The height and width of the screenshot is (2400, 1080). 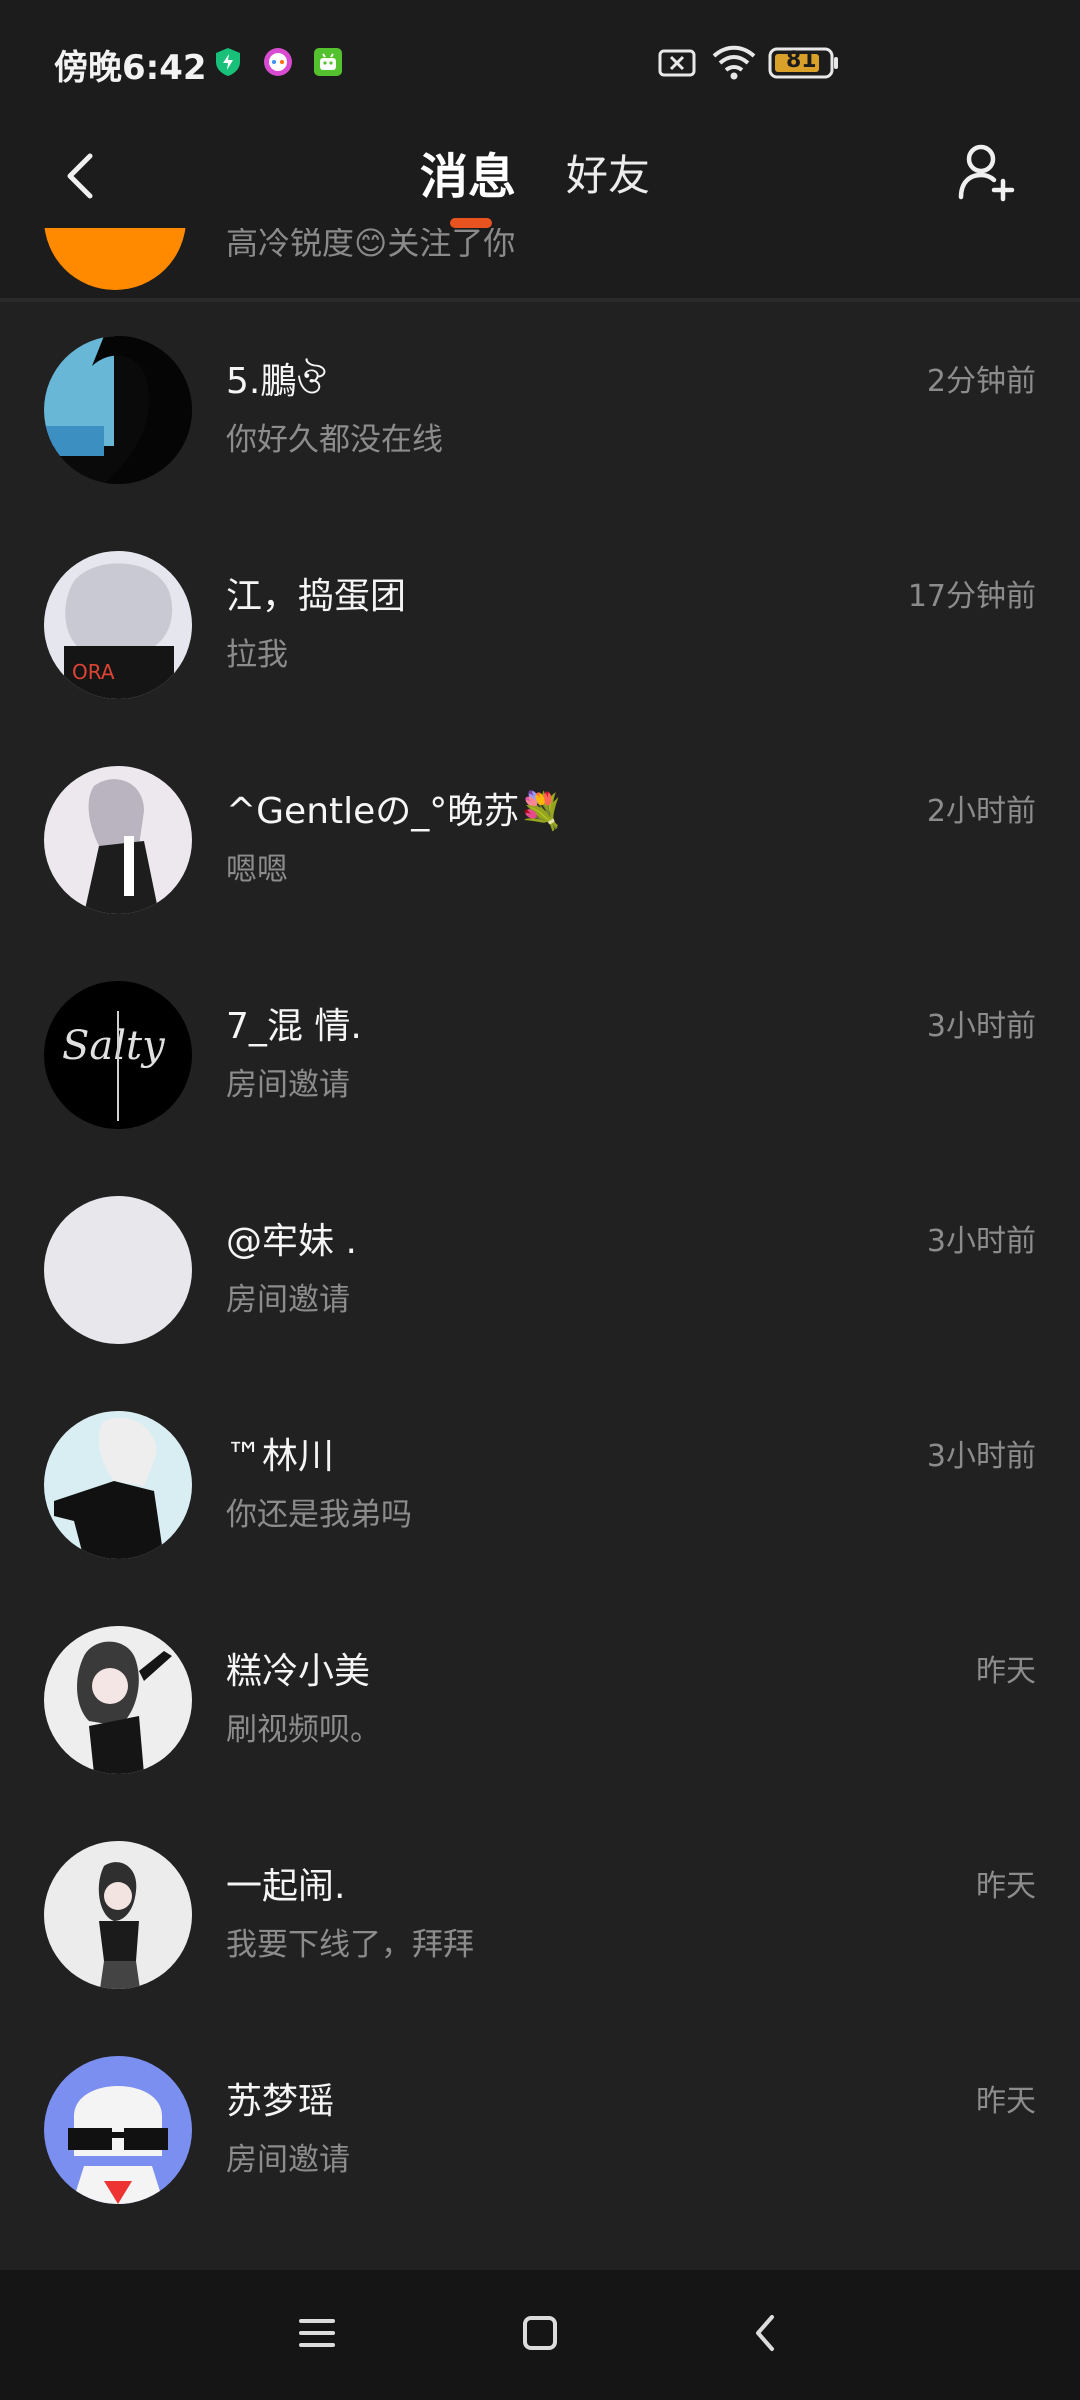 What do you see at coordinates (468, 172) in the screenshot?
I see `tab-messages: 消息` at bounding box center [468, 172].